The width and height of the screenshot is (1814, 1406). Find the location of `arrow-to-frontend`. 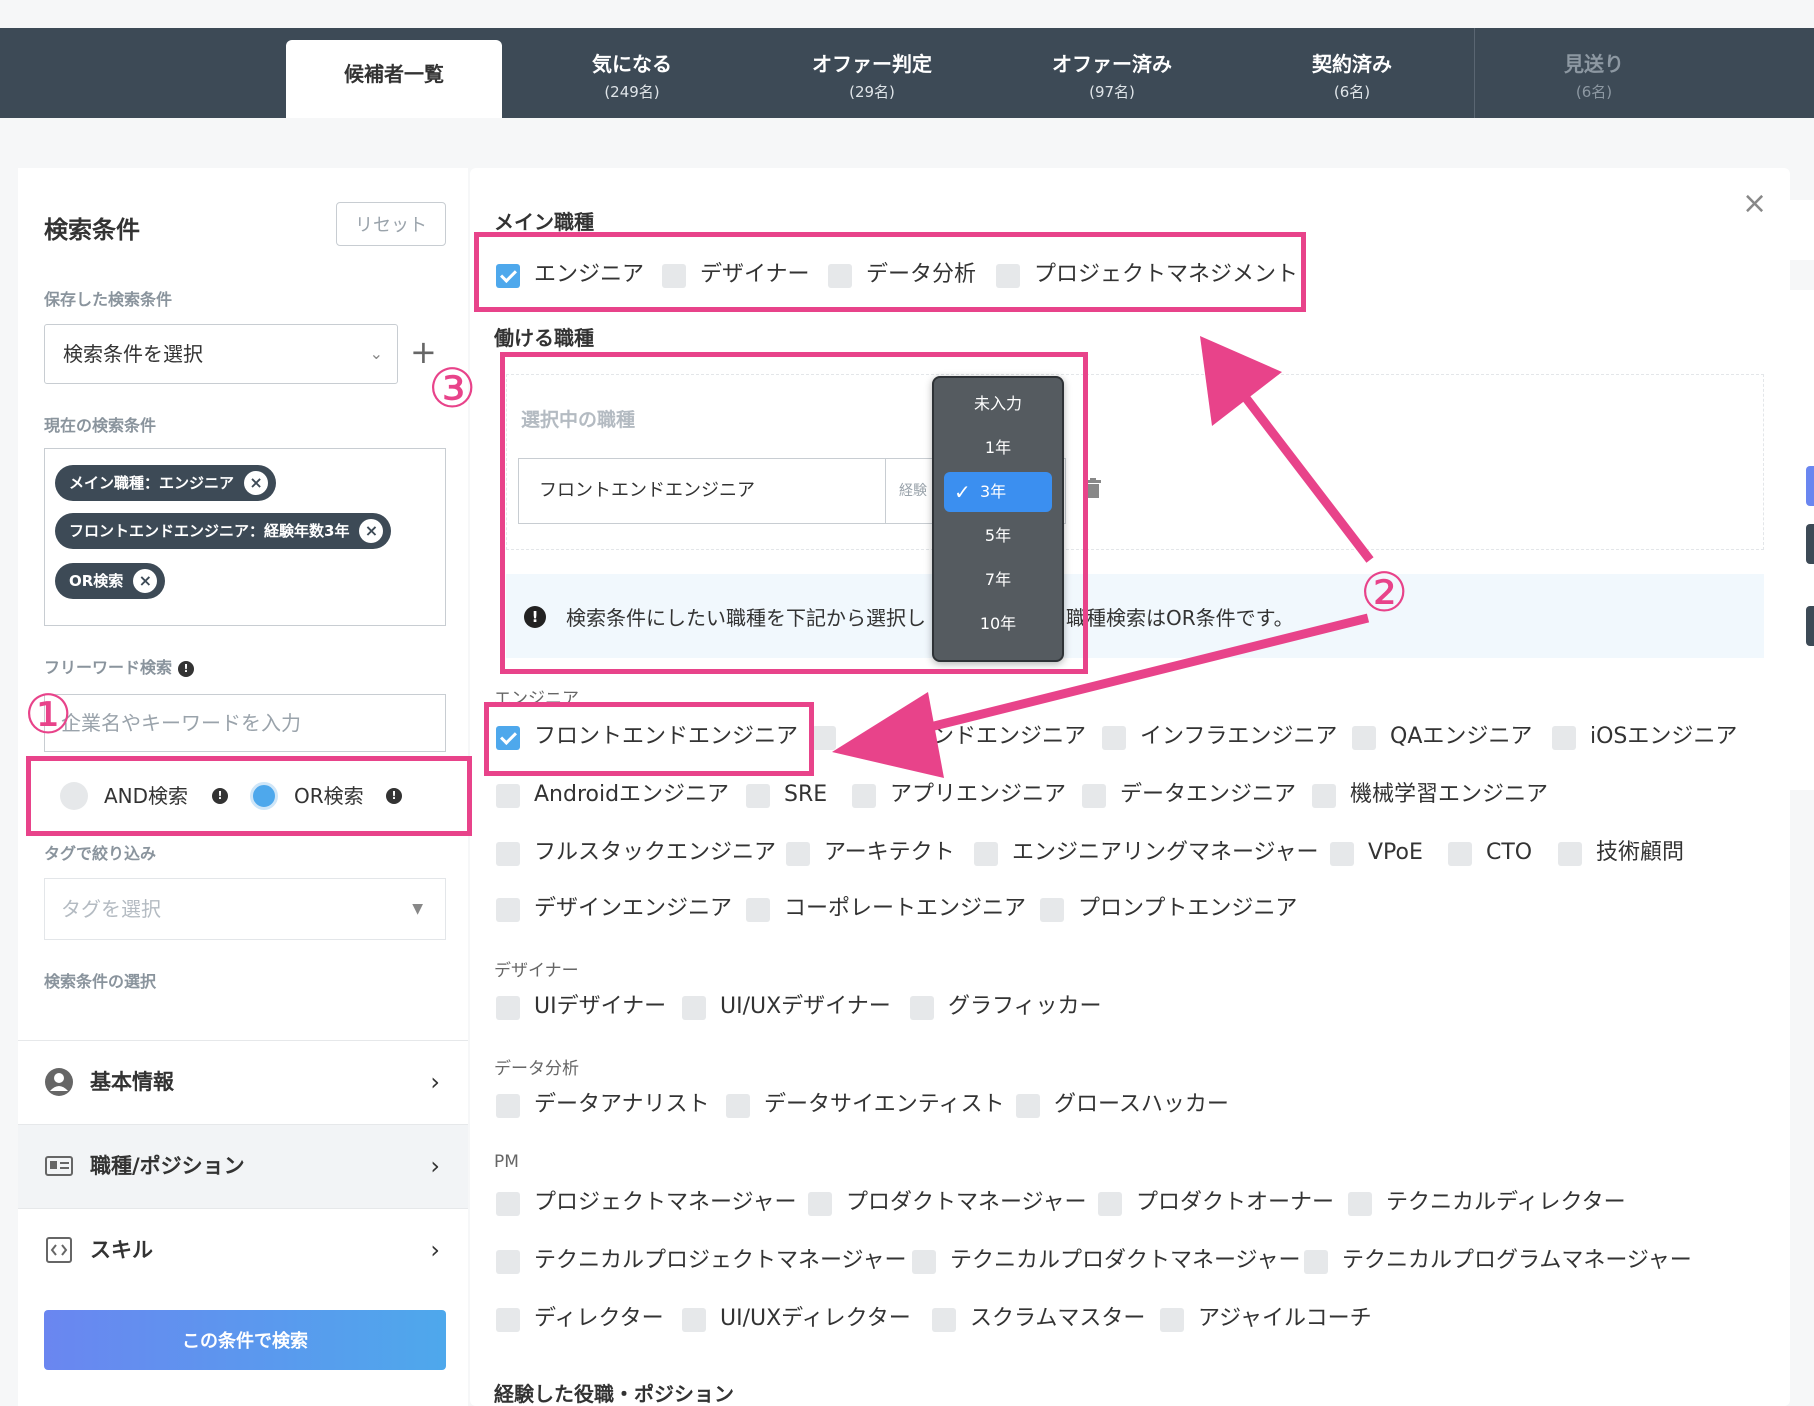

arrow-to-frontend is located at coordinates (1139, 675).